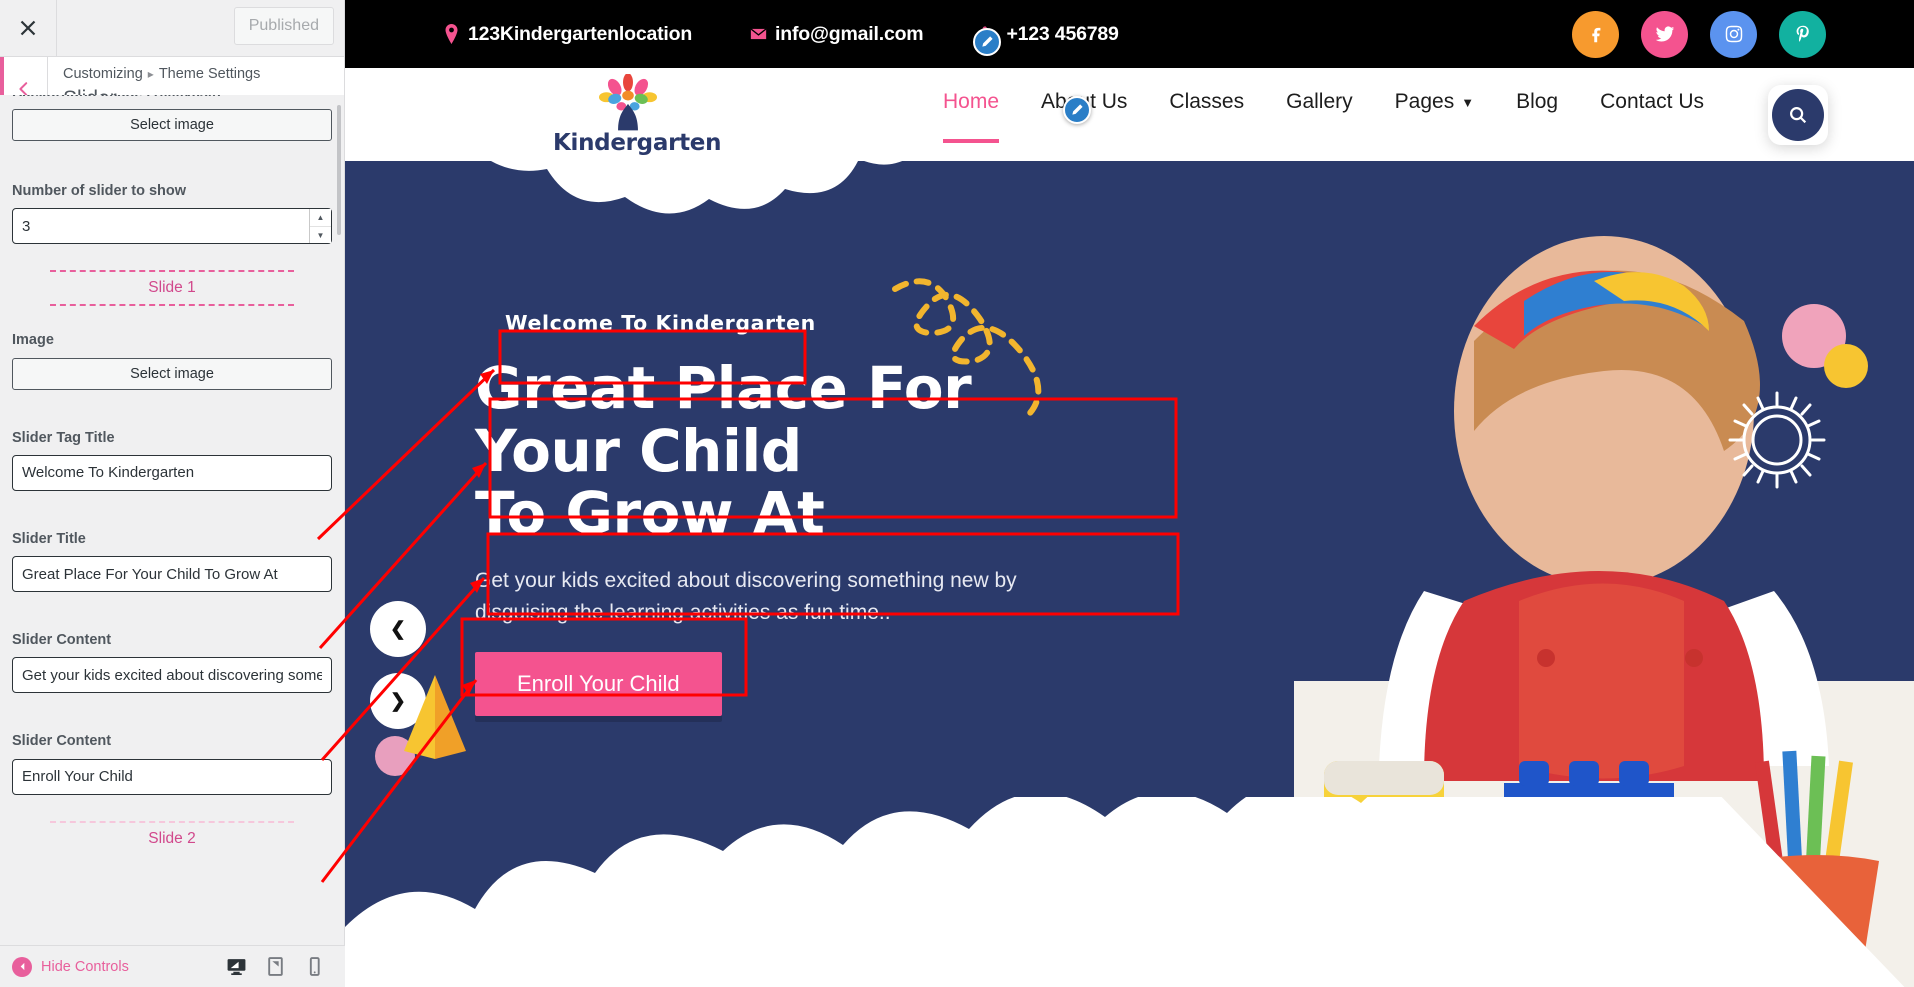  I want to click on menu-label: Contact Us, so click(1652, 101).